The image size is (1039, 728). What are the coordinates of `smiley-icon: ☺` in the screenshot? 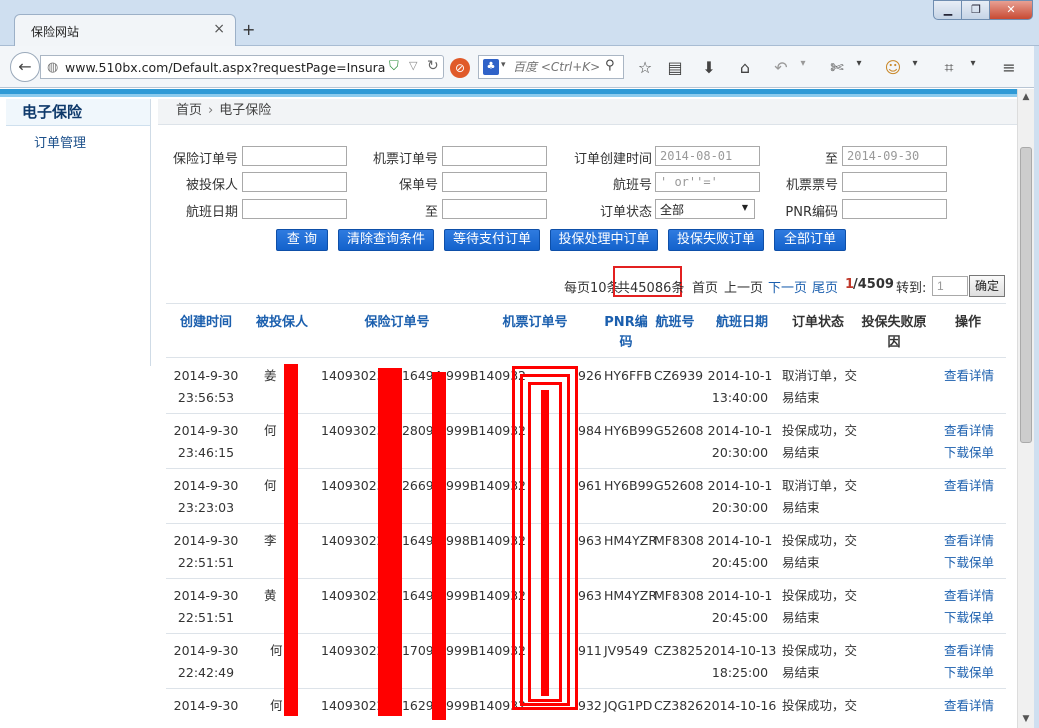 It's located at (893, 67).